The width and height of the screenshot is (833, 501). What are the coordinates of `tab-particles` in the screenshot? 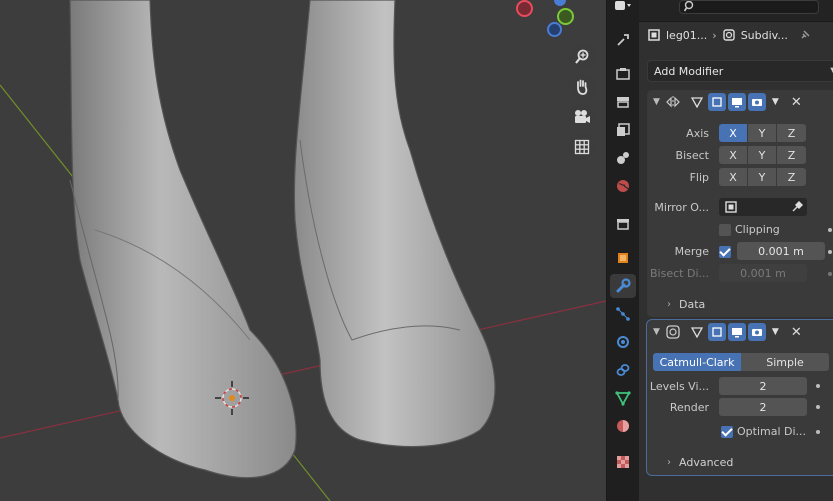 It's located at (623, 314).